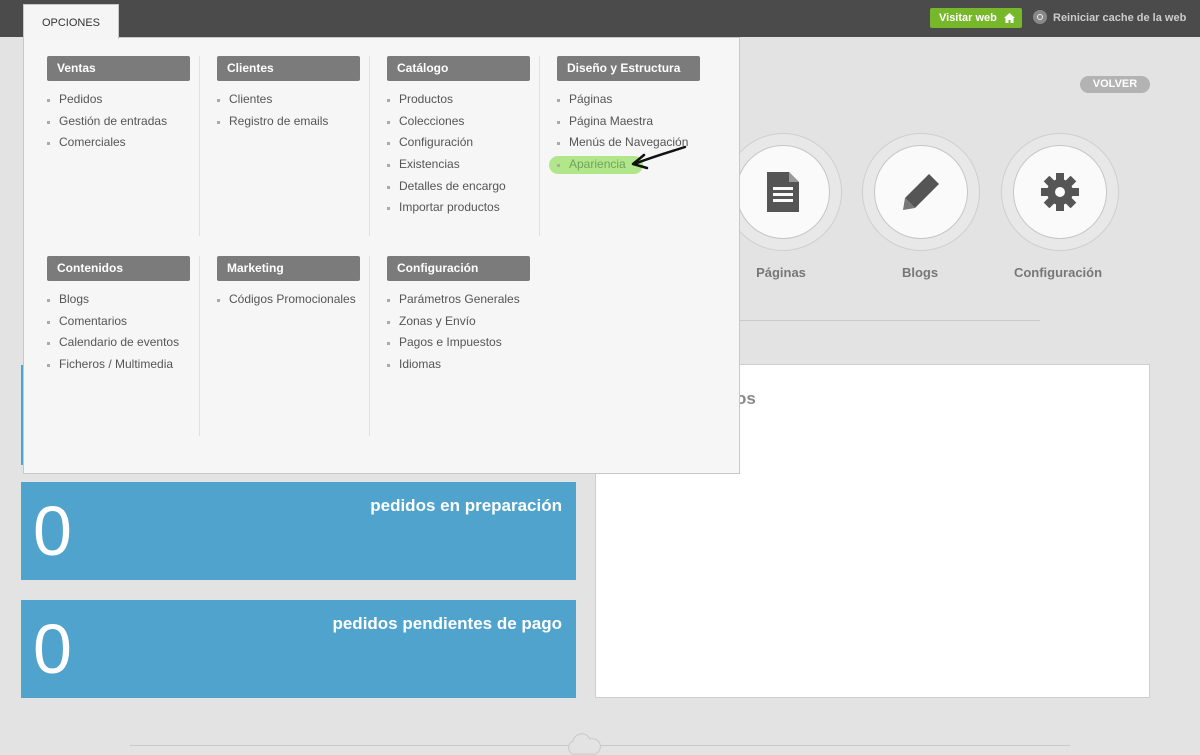 The height and width of the screenshot is (755, 1200). I want to click on reset-cache-label: Reiniciar cache de la web, so click(1120, 17).